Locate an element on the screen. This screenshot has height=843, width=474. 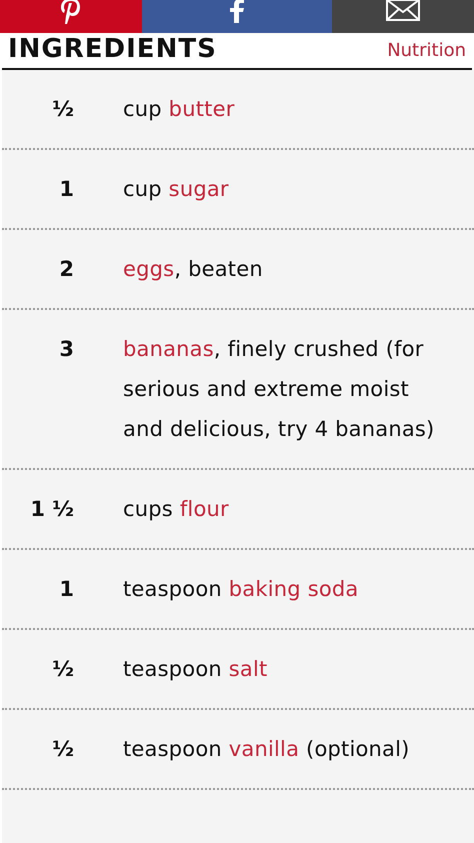
ingredient-text: cup butter is located at coordinates (179, 109).